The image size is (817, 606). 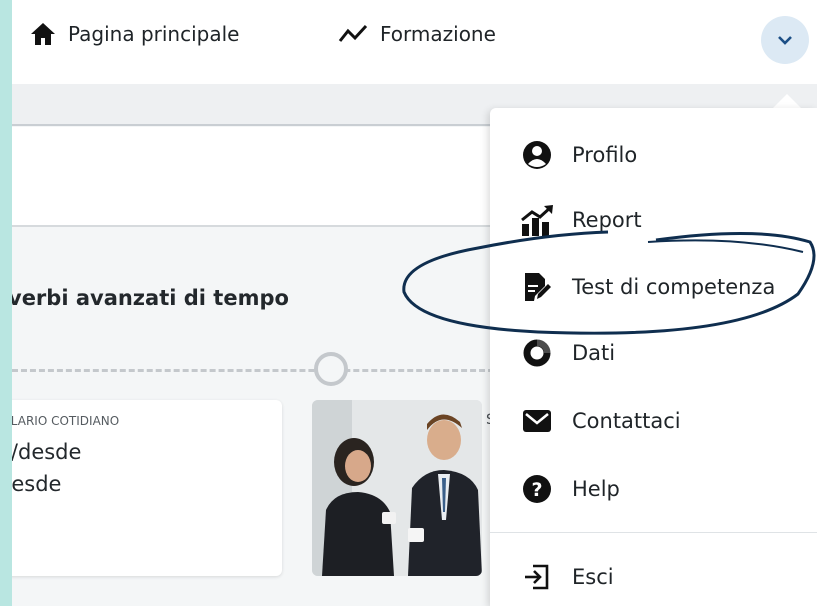 What do you see at coordinates (150, 298) in the screenshot?
I see `section-title: verbi avanzati di tempo` at bounding box center [150, 298].